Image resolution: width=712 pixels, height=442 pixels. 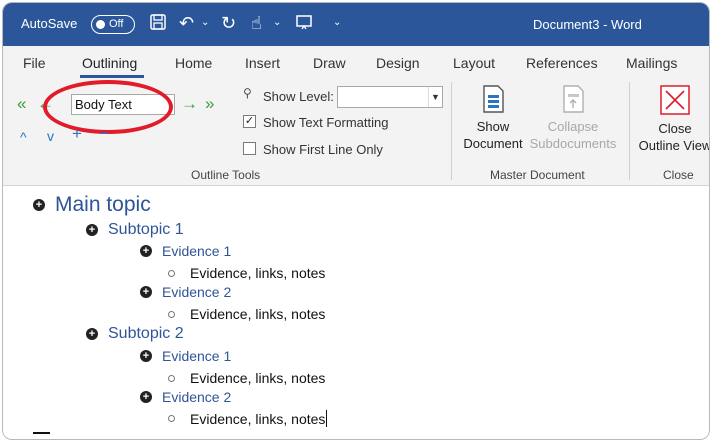 I want to click on close-label-2: Outline View, so click(x=674, y=145).